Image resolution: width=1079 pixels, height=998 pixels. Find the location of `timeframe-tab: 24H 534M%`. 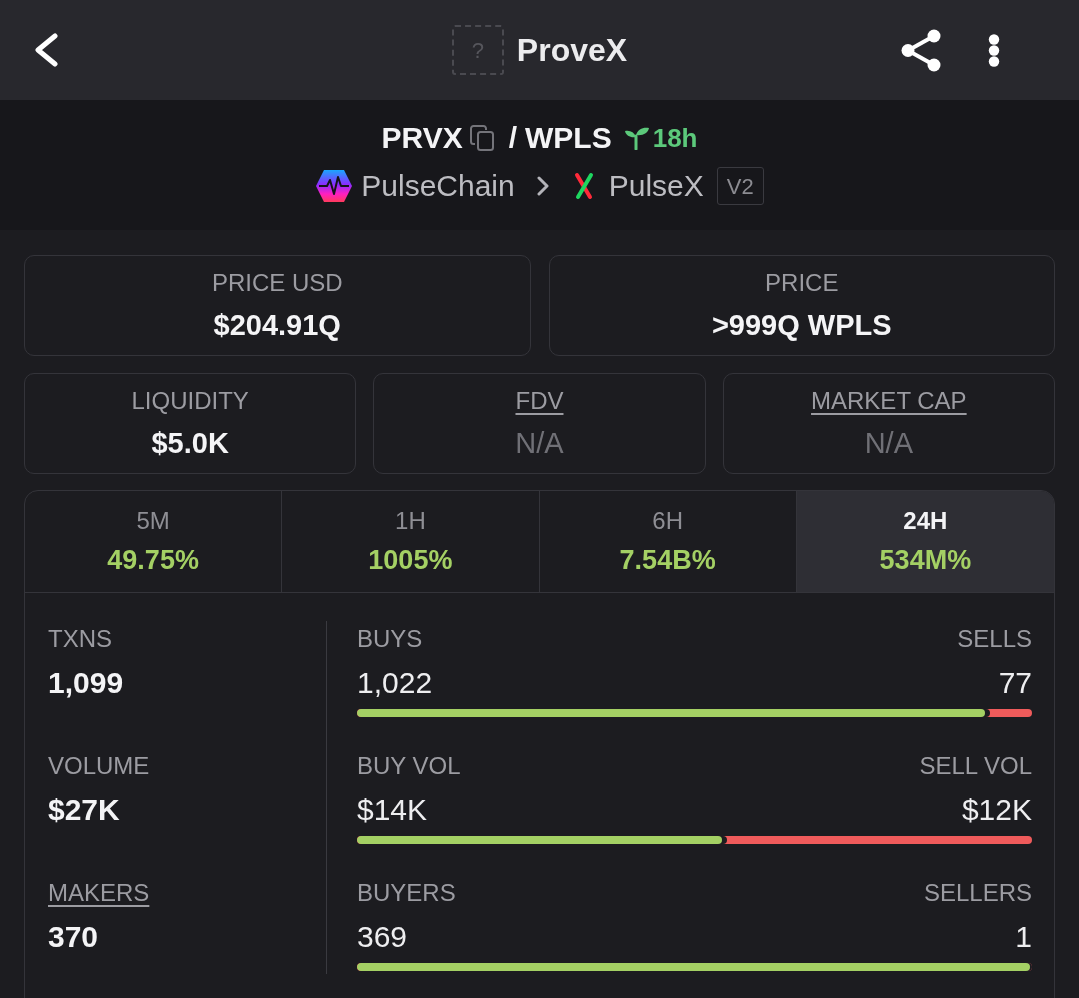

timeframe-tab: 24H 534M% is located at coordinates (925, 541).